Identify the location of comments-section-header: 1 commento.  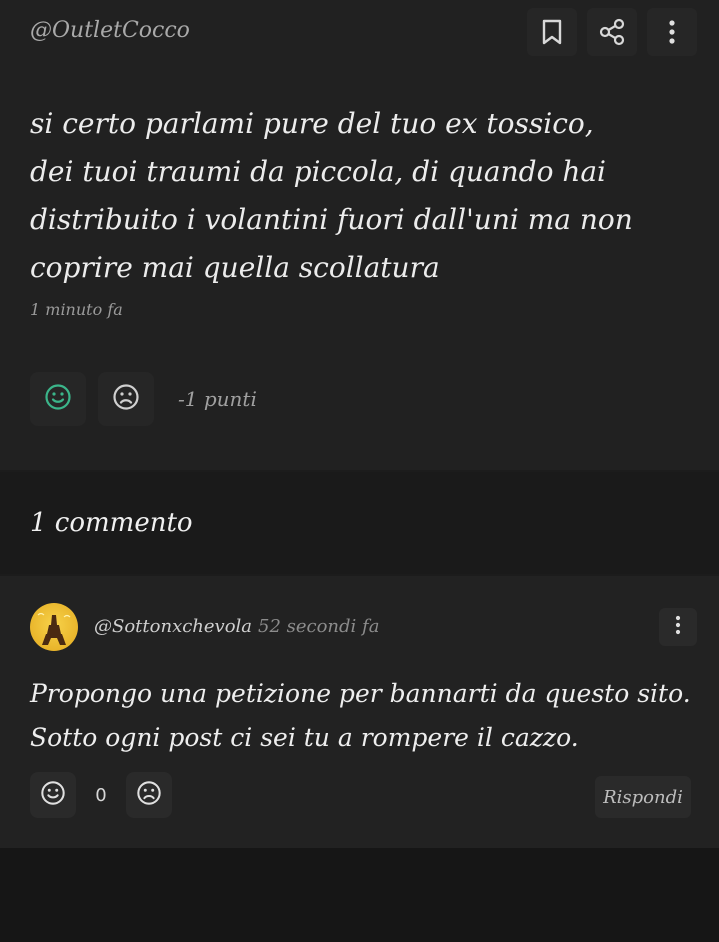
(359, 523).